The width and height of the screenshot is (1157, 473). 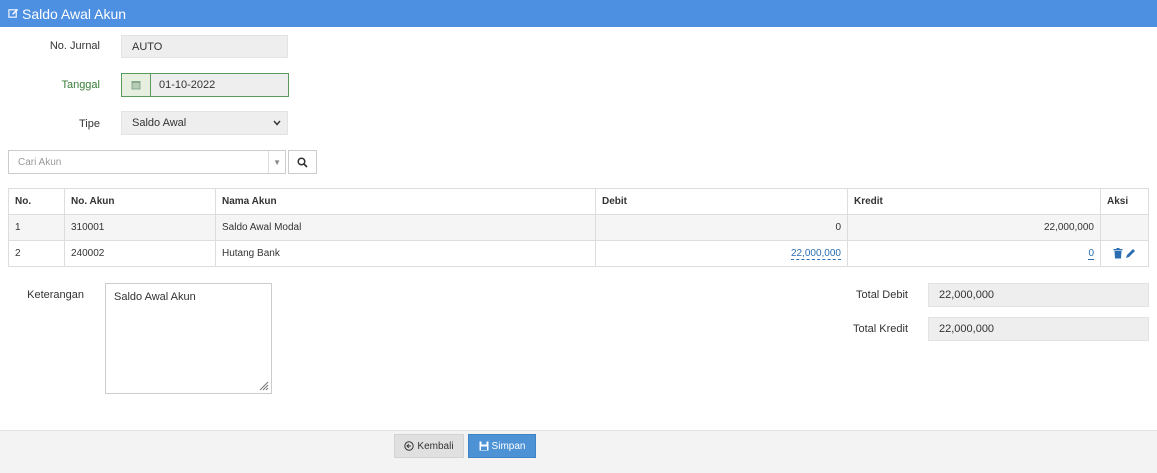 What do you see at coordinates (140, 253) in the screenshot?
I see `row-no-akun: 240002` at bounding box center [140, 253].